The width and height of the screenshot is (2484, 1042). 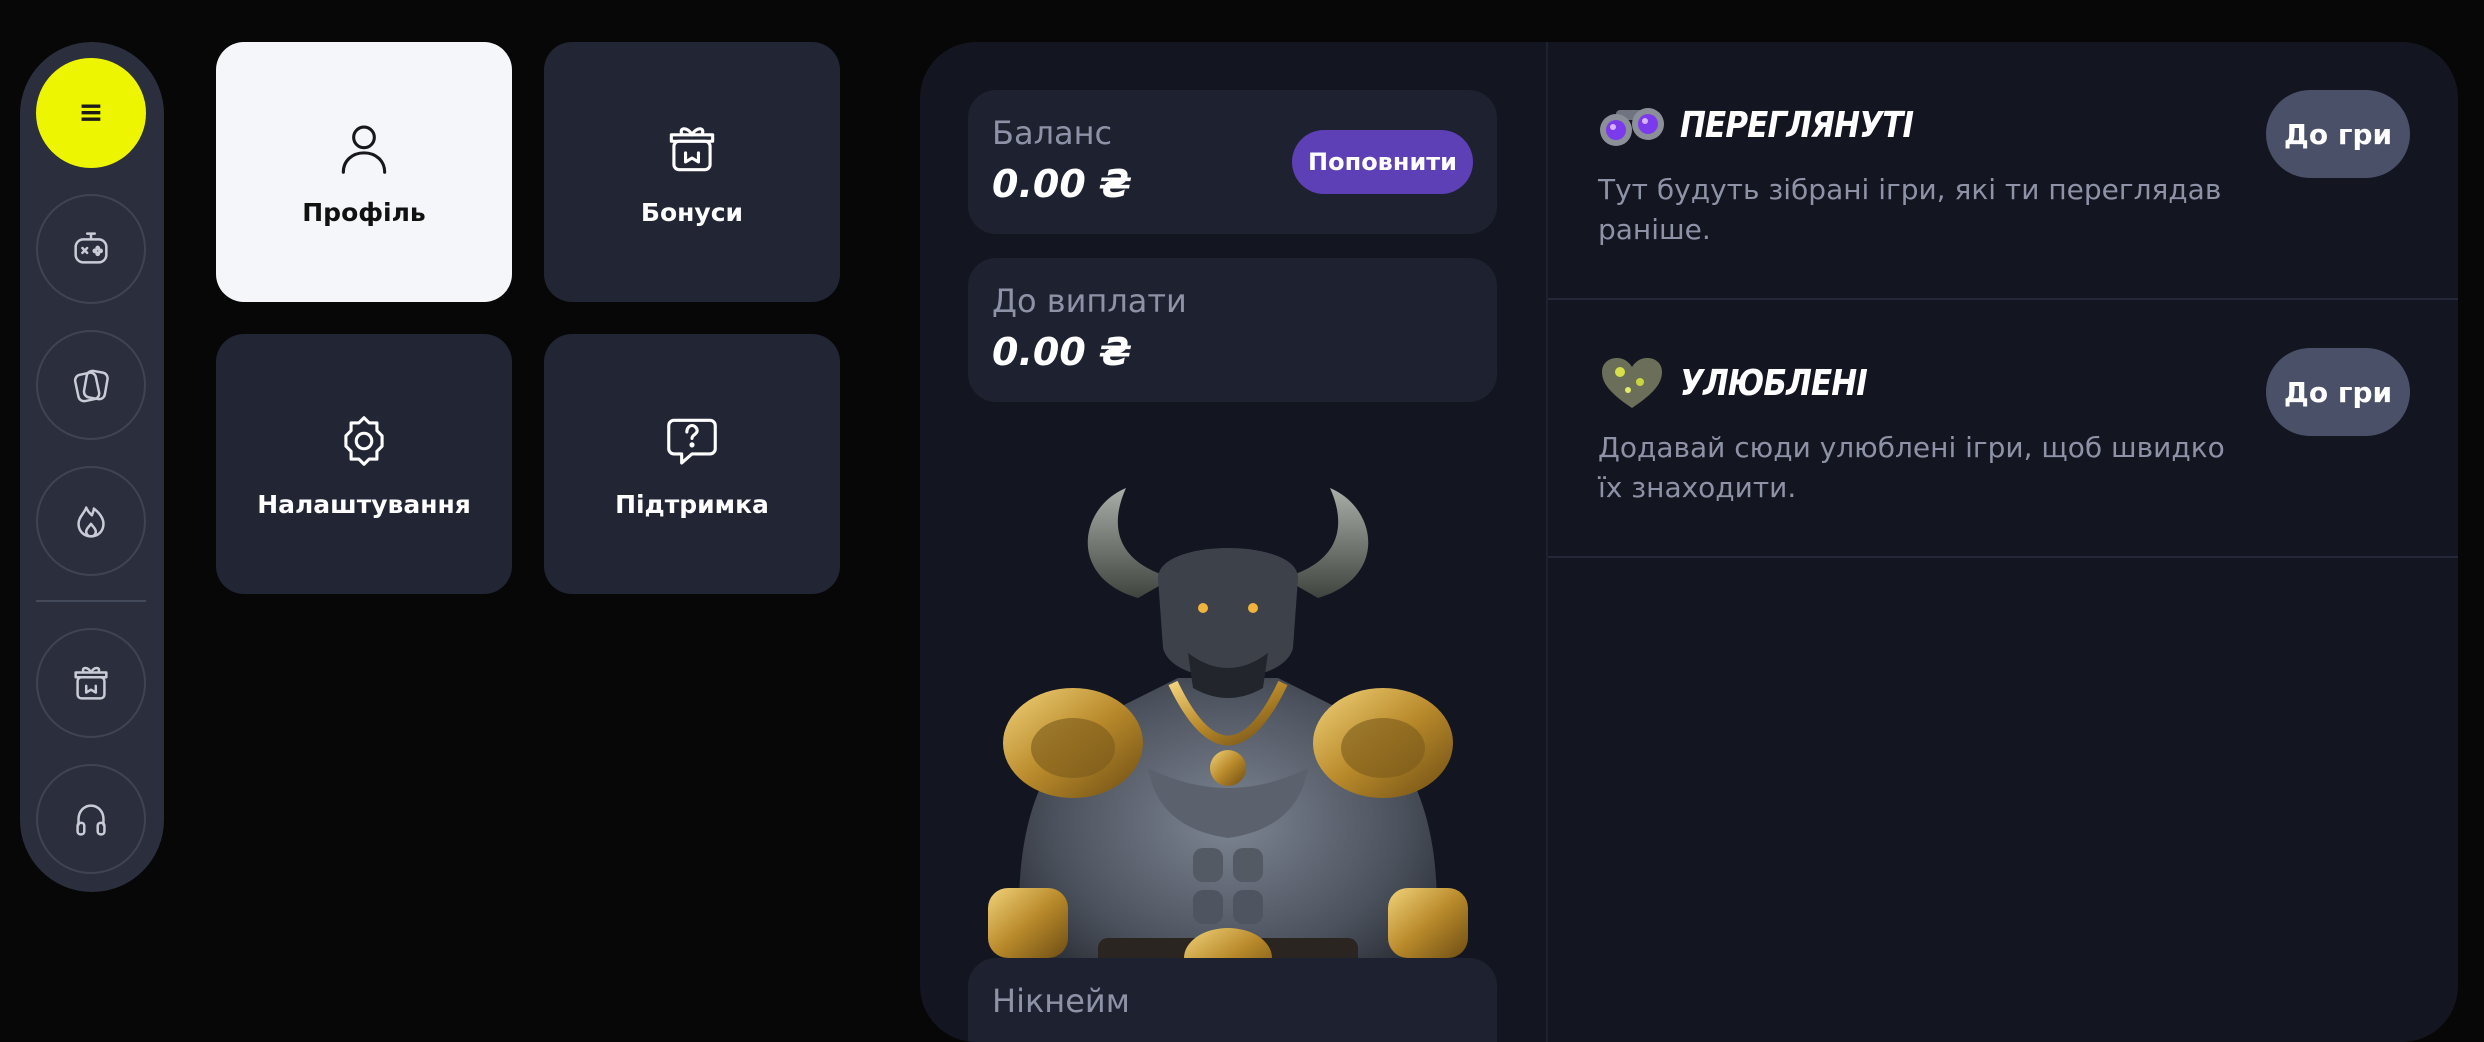 I want to click on user-icon, so click(x=364, y=149).